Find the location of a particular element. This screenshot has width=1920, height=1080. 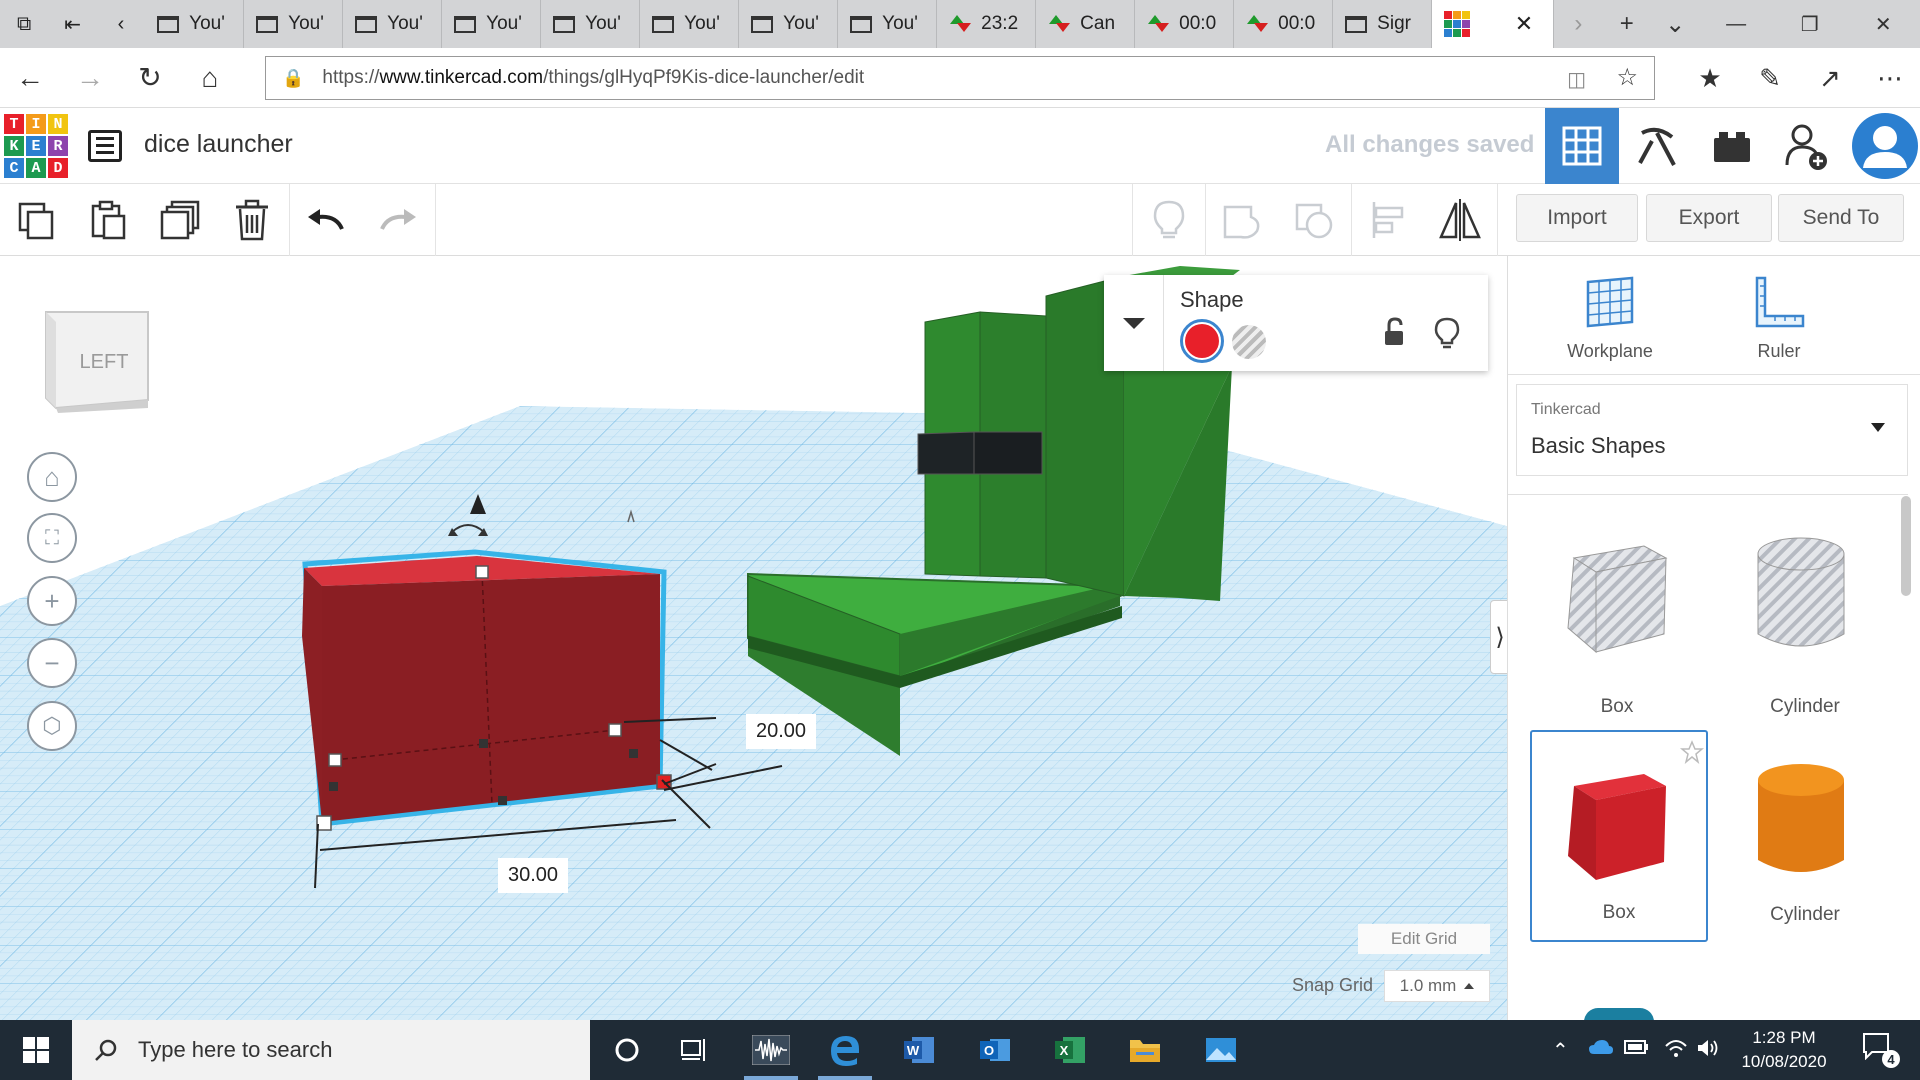

tab-tinkercad-active: ✕ is located at coordinates (1493, 24).